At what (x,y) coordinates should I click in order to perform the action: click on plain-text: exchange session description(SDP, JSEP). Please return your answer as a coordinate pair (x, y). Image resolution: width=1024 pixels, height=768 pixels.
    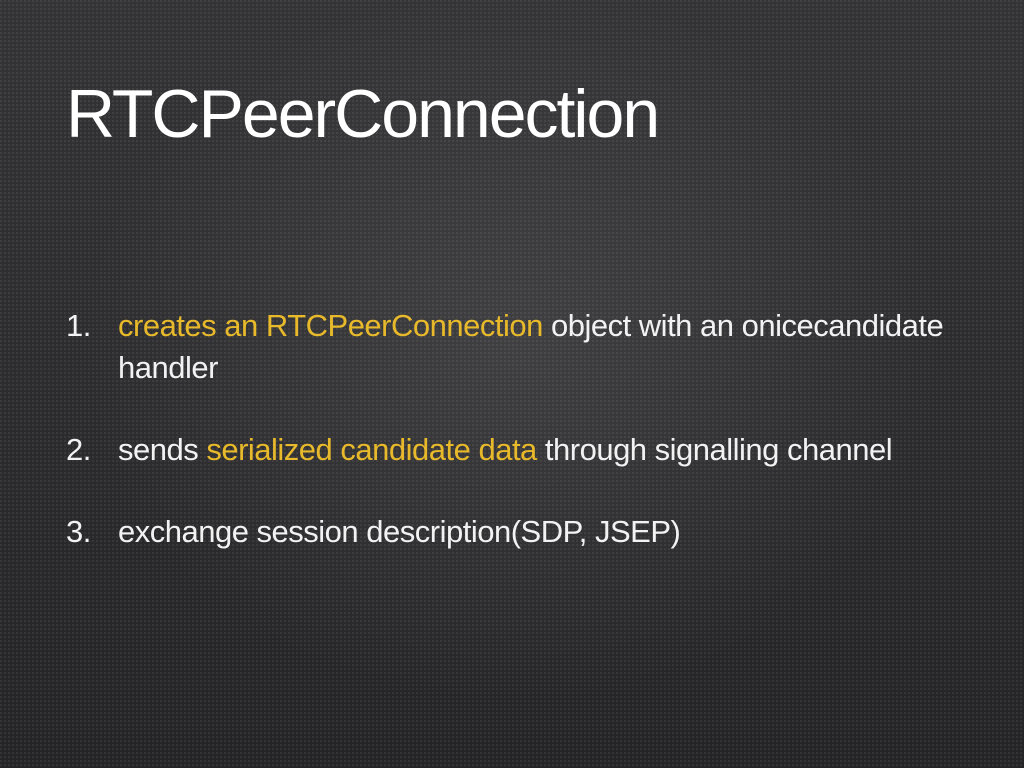
    Looking at the image, I should click on (399, 531).